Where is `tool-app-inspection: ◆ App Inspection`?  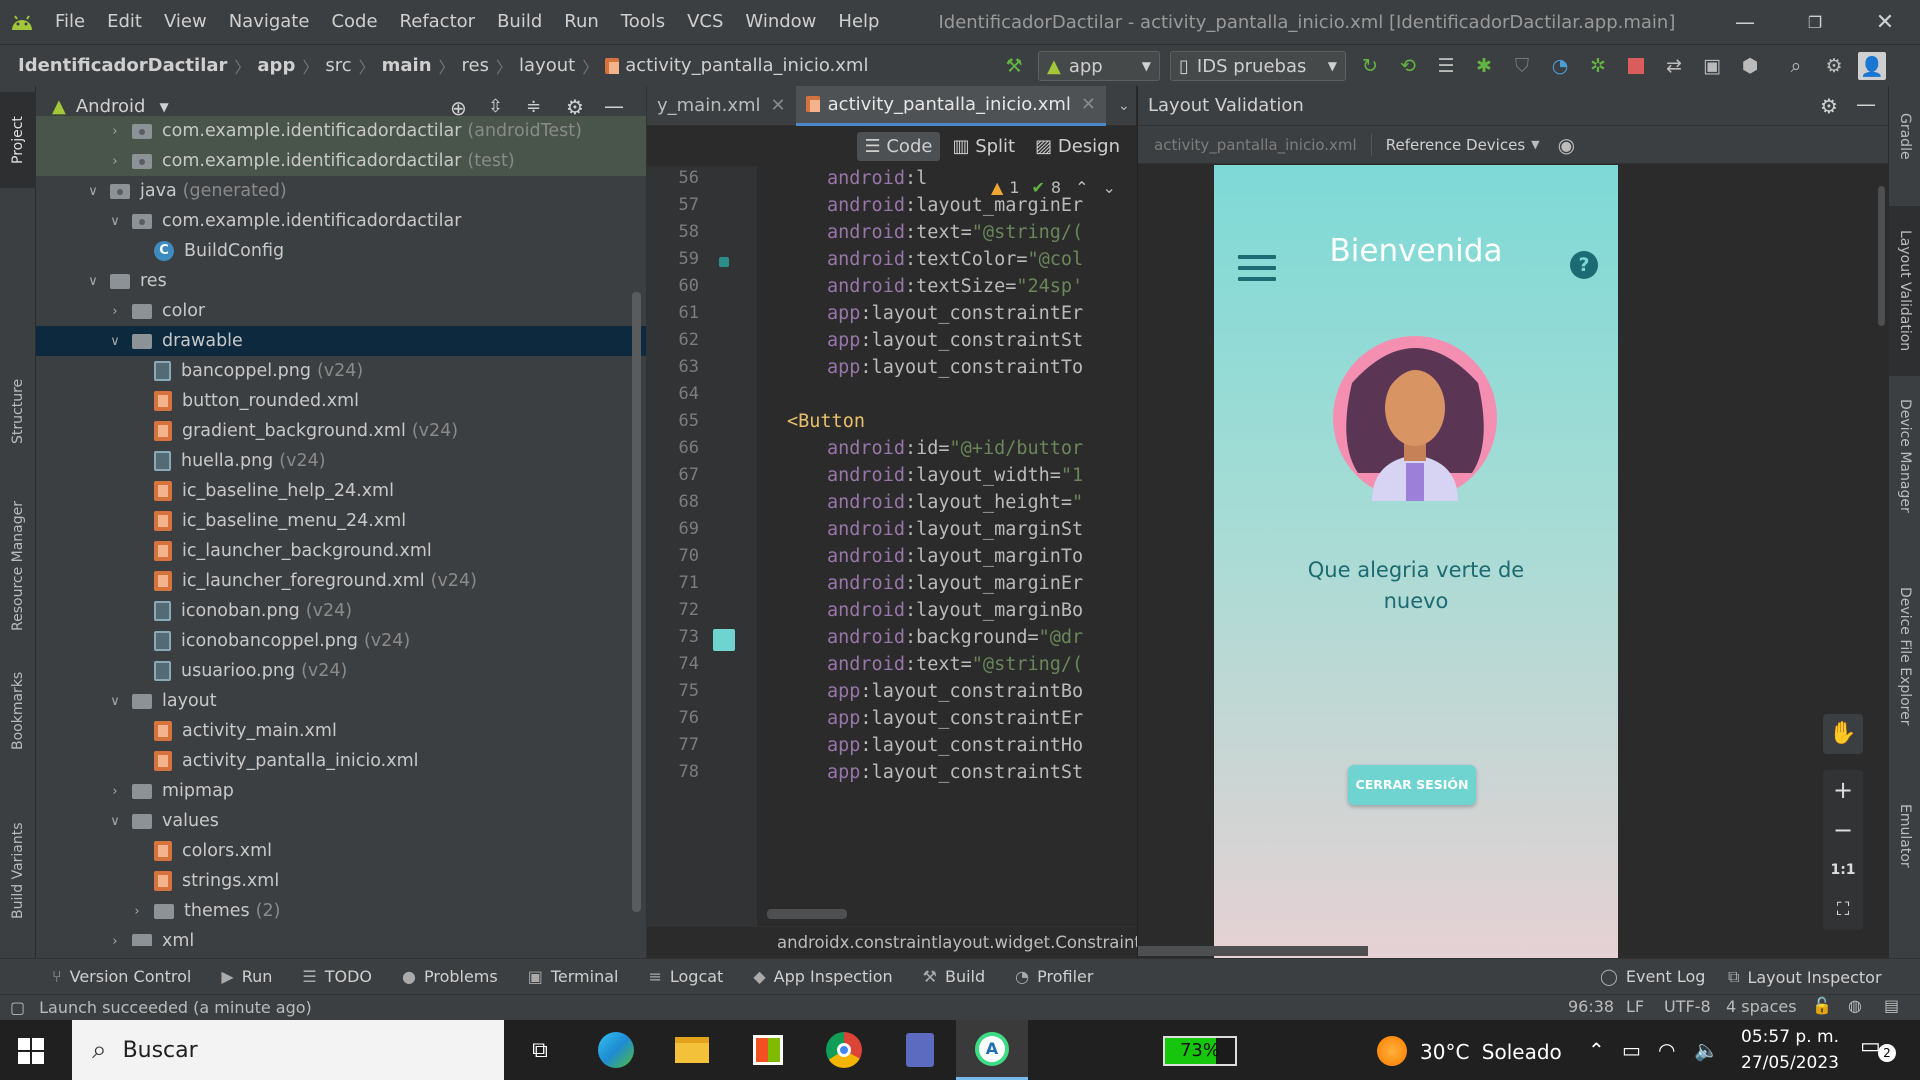
tool-app-inspection: ◆ App Inspection is located at coordinates (822, 976).